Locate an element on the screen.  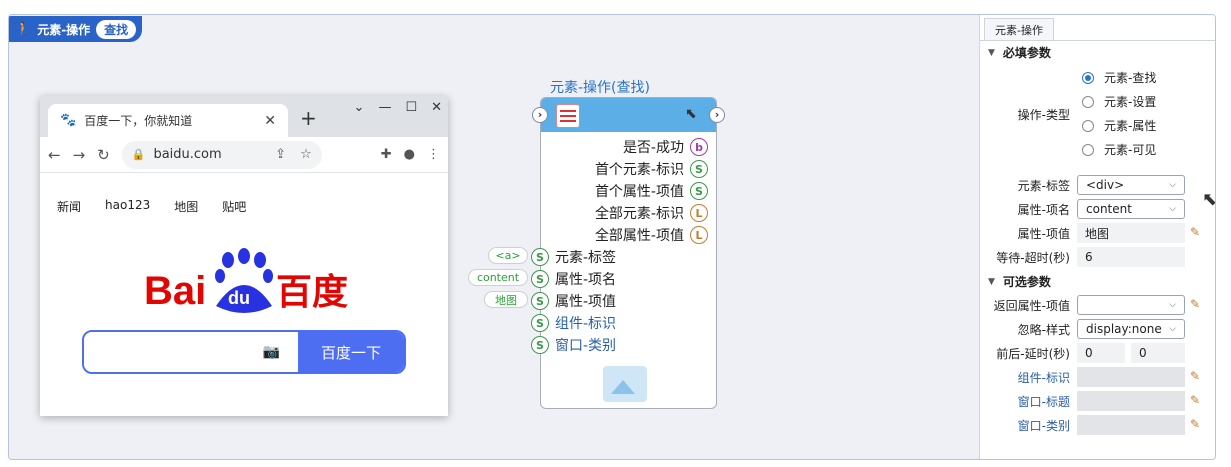
image-placeholder-icon is located at coordinates (625, 384).